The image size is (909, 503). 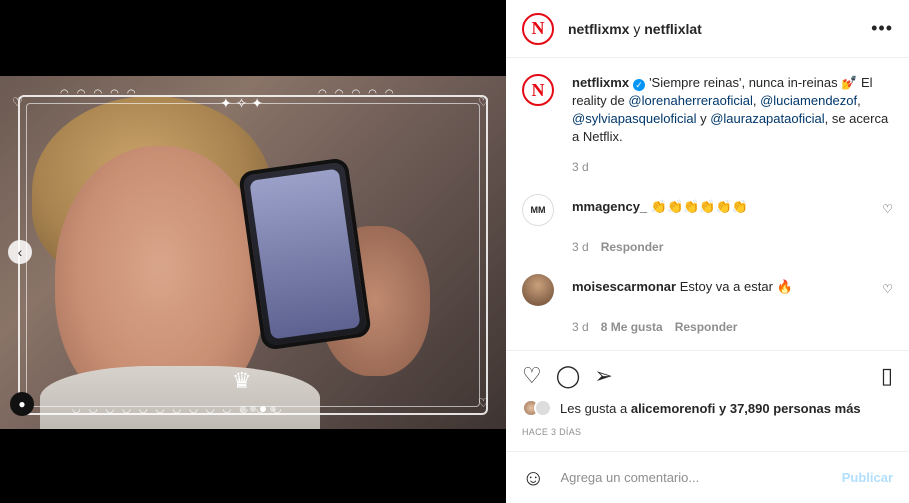 I want to click on verified-badge-icon: ✓, so click(x=639, y=85).